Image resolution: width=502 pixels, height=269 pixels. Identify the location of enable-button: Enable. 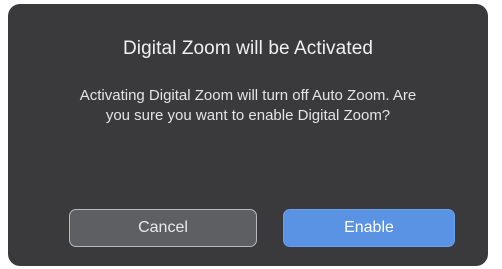
(369, 228).